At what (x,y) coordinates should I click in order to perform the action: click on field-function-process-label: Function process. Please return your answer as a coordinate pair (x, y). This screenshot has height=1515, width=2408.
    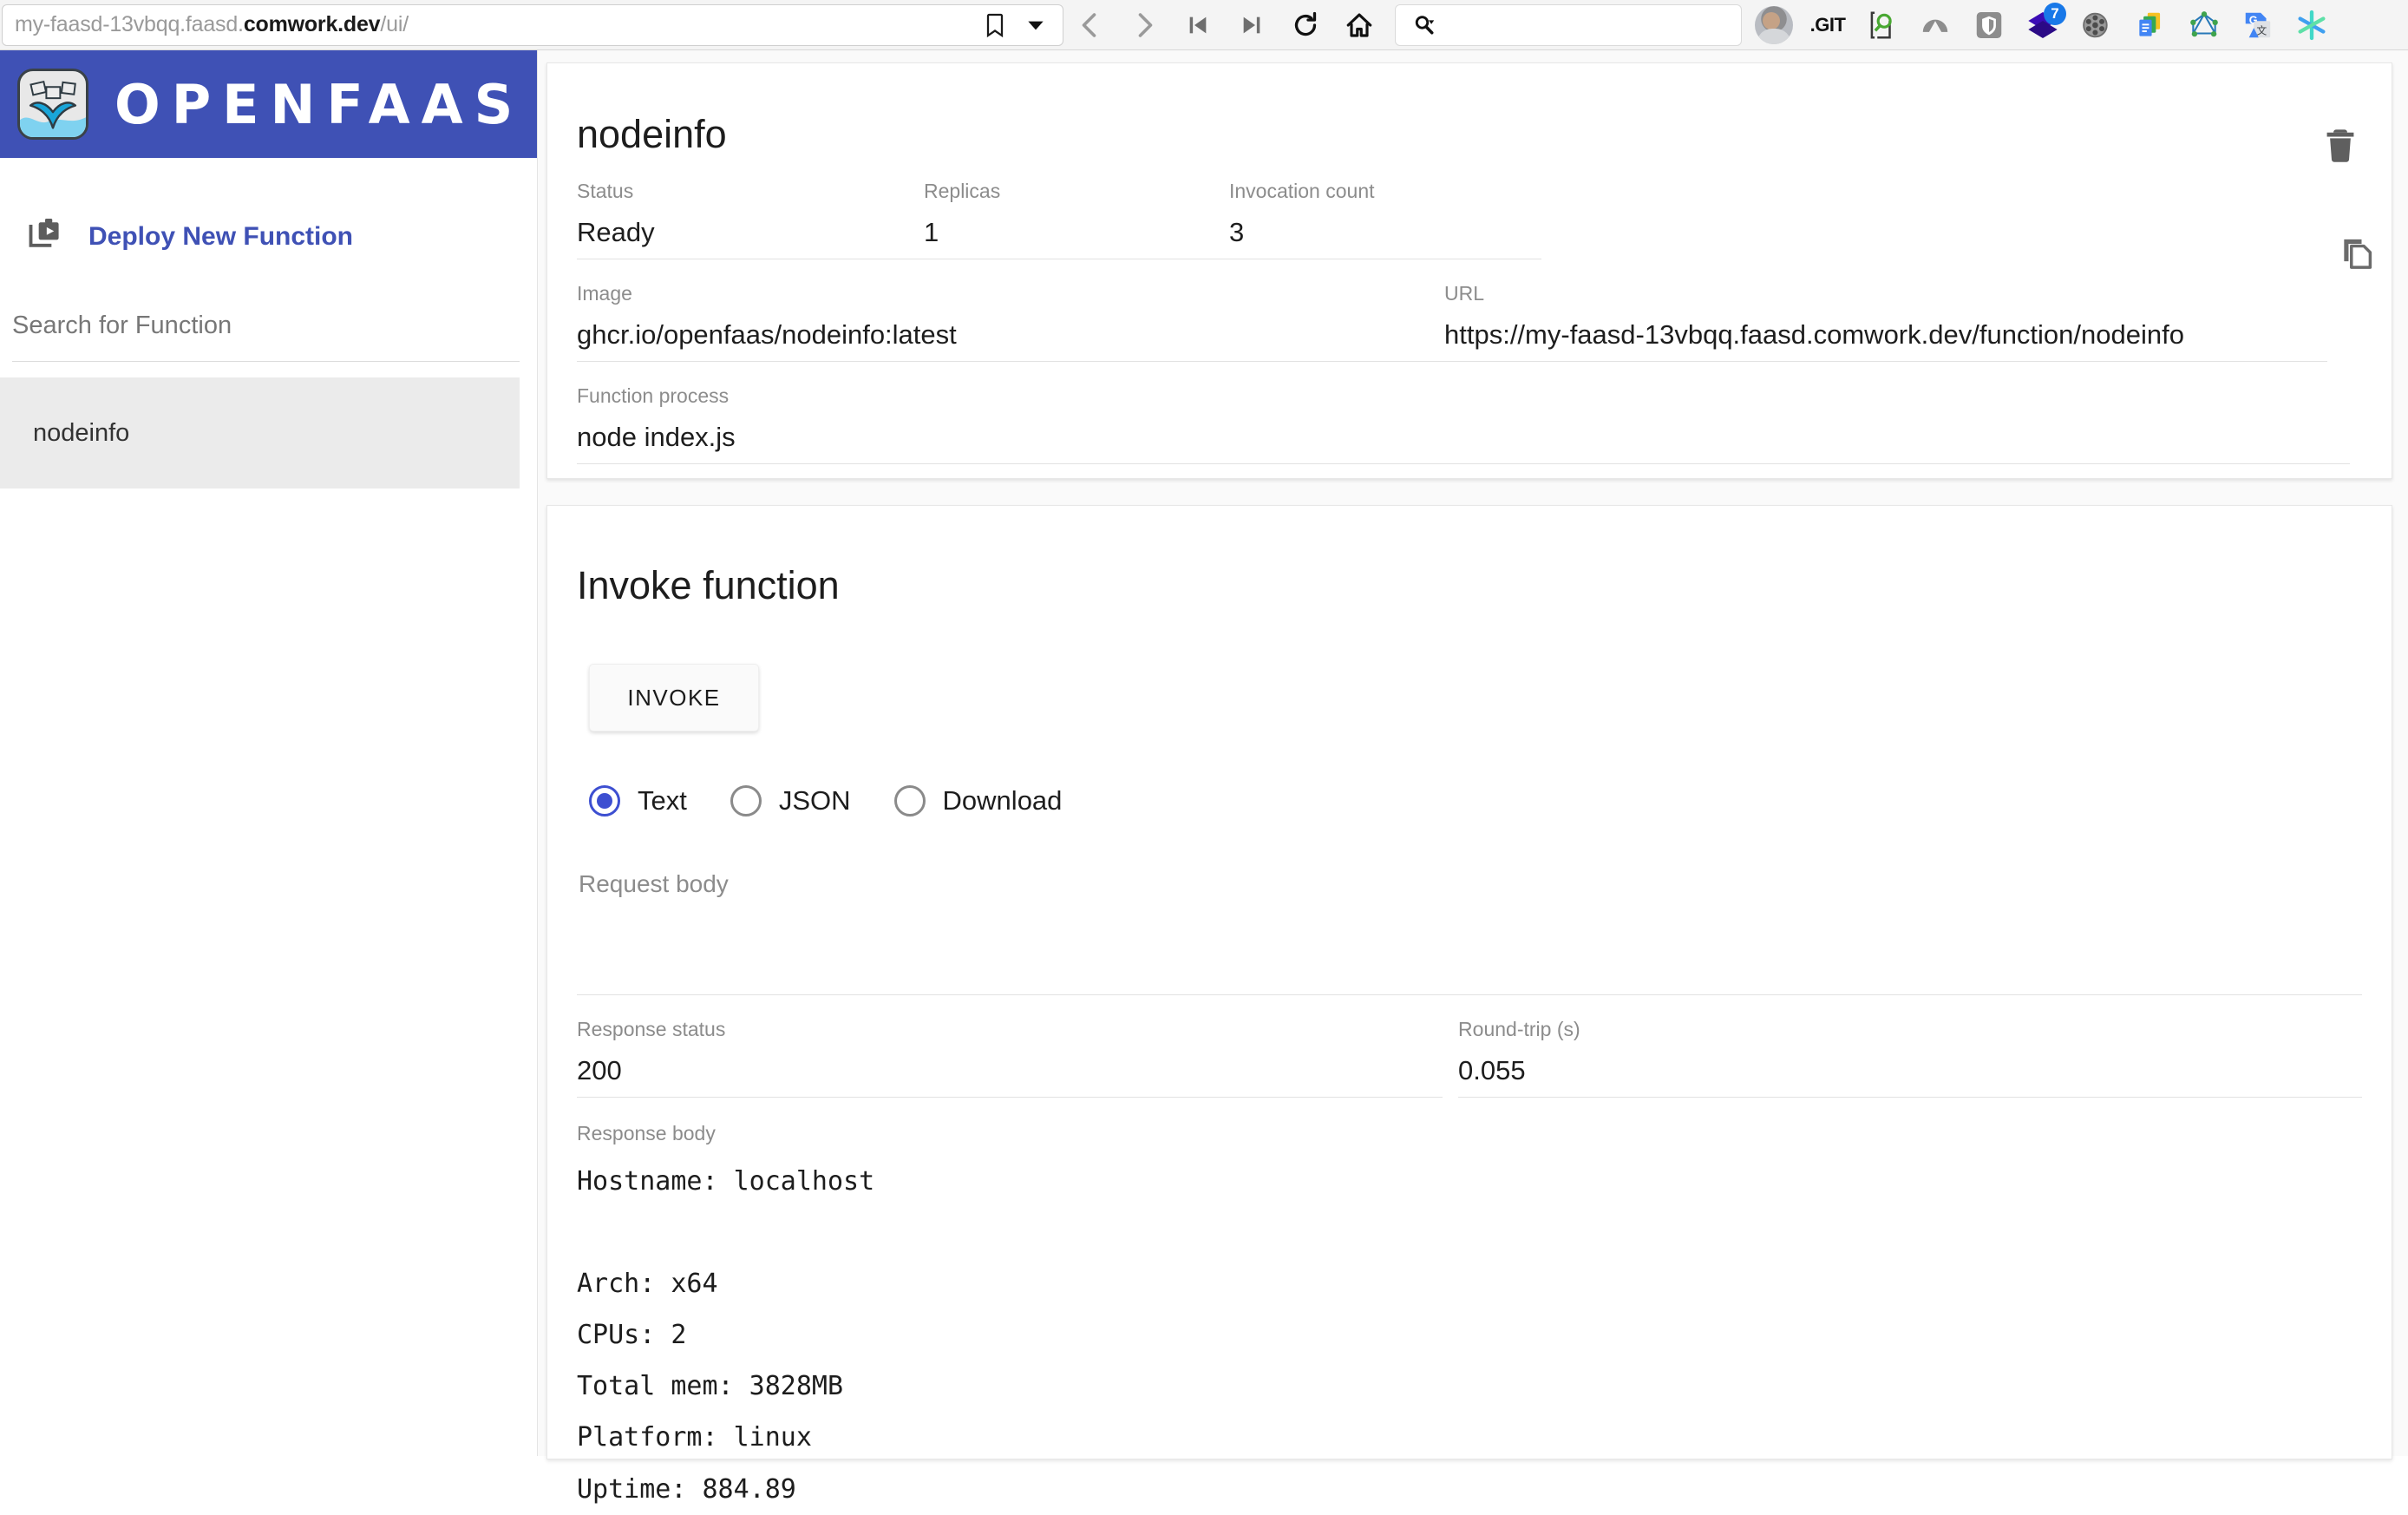
    Looking at the image, I should click on (653, 395).